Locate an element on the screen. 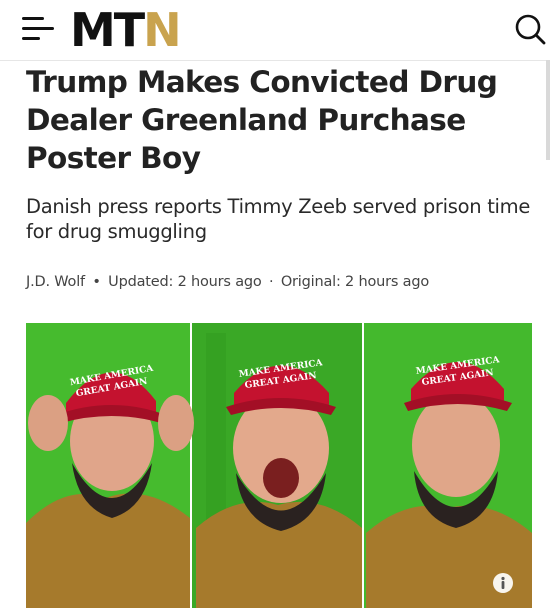 The height and width of the screenshot is (611, 550). site-logo: MTN is located at coordinates (126, 30).